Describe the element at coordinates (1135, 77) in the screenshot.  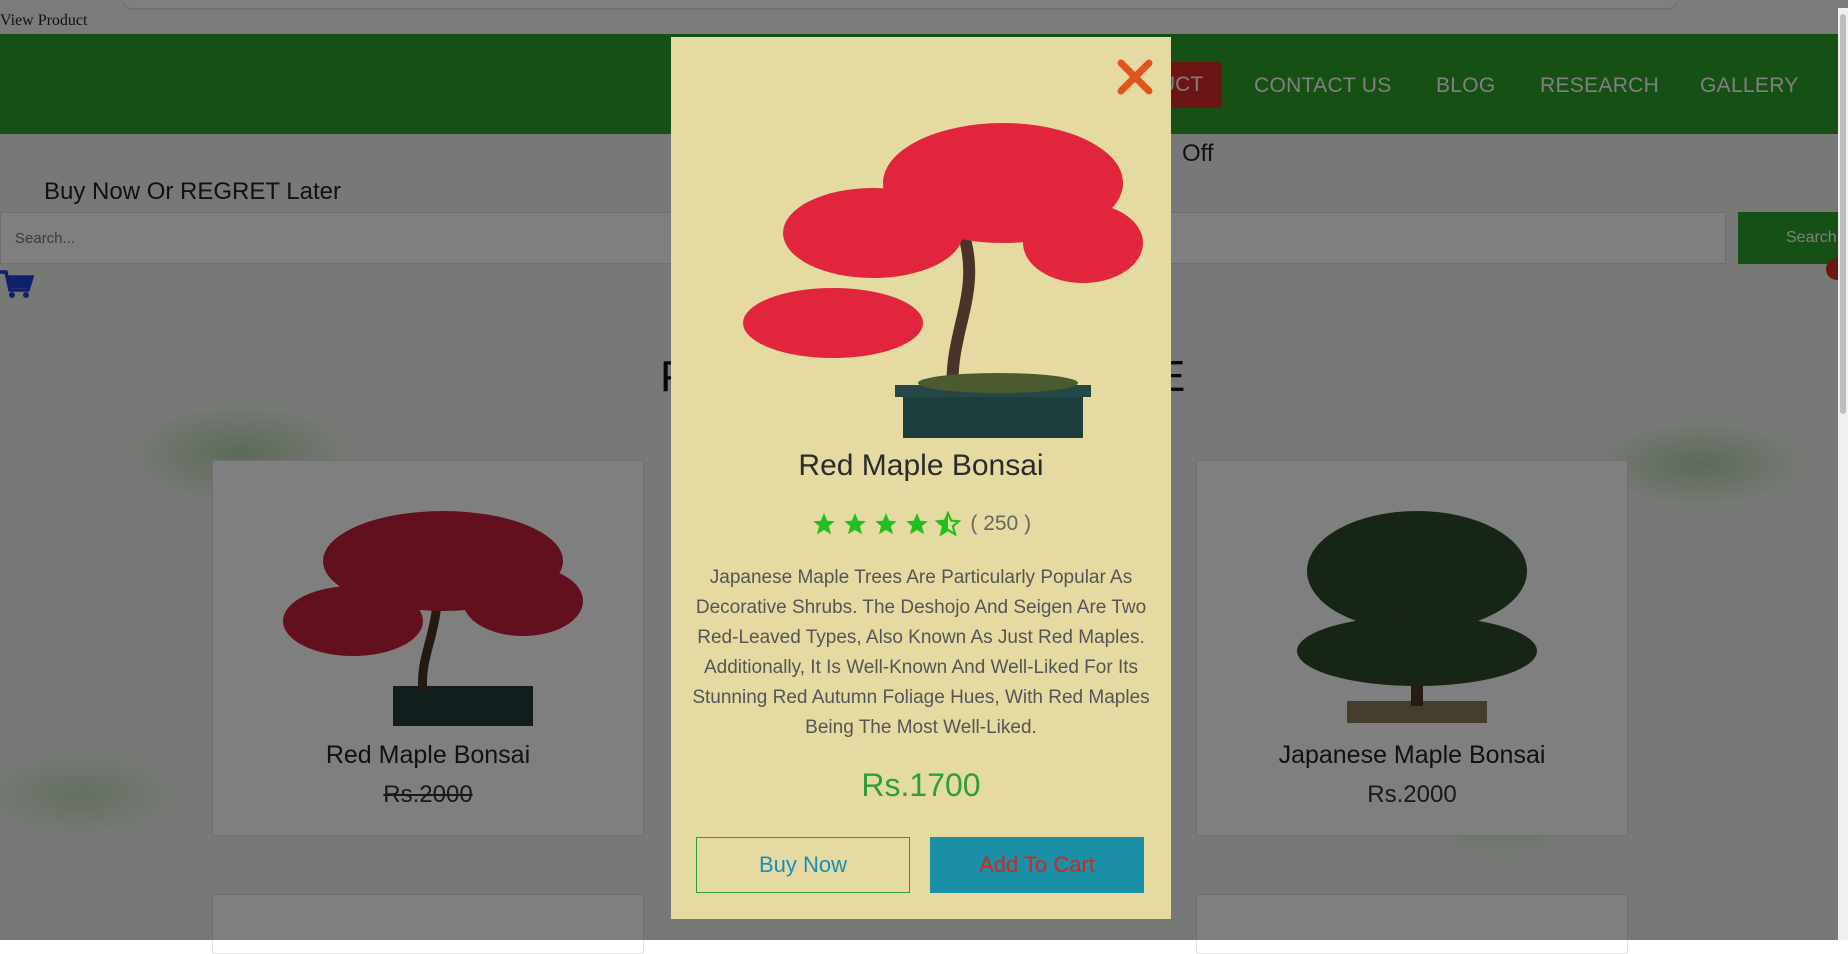
I see `close-icon` at that location.